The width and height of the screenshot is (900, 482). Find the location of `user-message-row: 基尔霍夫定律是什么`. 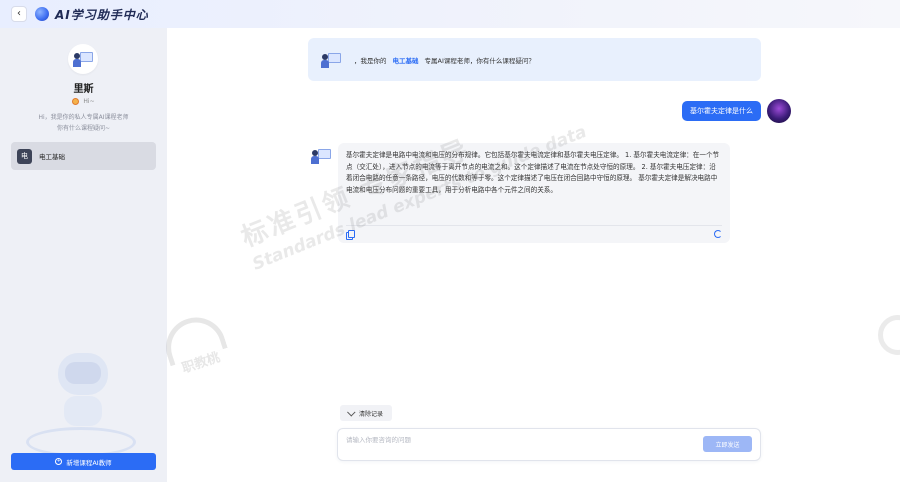

user-message-row: 基尔霍夫定律是什么 is located at coordinates (736, 111).